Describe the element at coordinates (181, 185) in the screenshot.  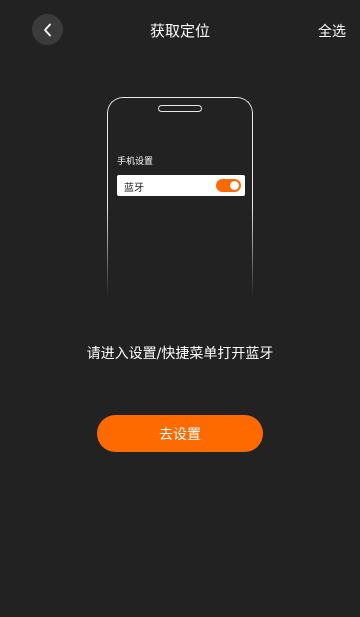
I see `bluetooth-setting-row: 蓝牙` at that location.